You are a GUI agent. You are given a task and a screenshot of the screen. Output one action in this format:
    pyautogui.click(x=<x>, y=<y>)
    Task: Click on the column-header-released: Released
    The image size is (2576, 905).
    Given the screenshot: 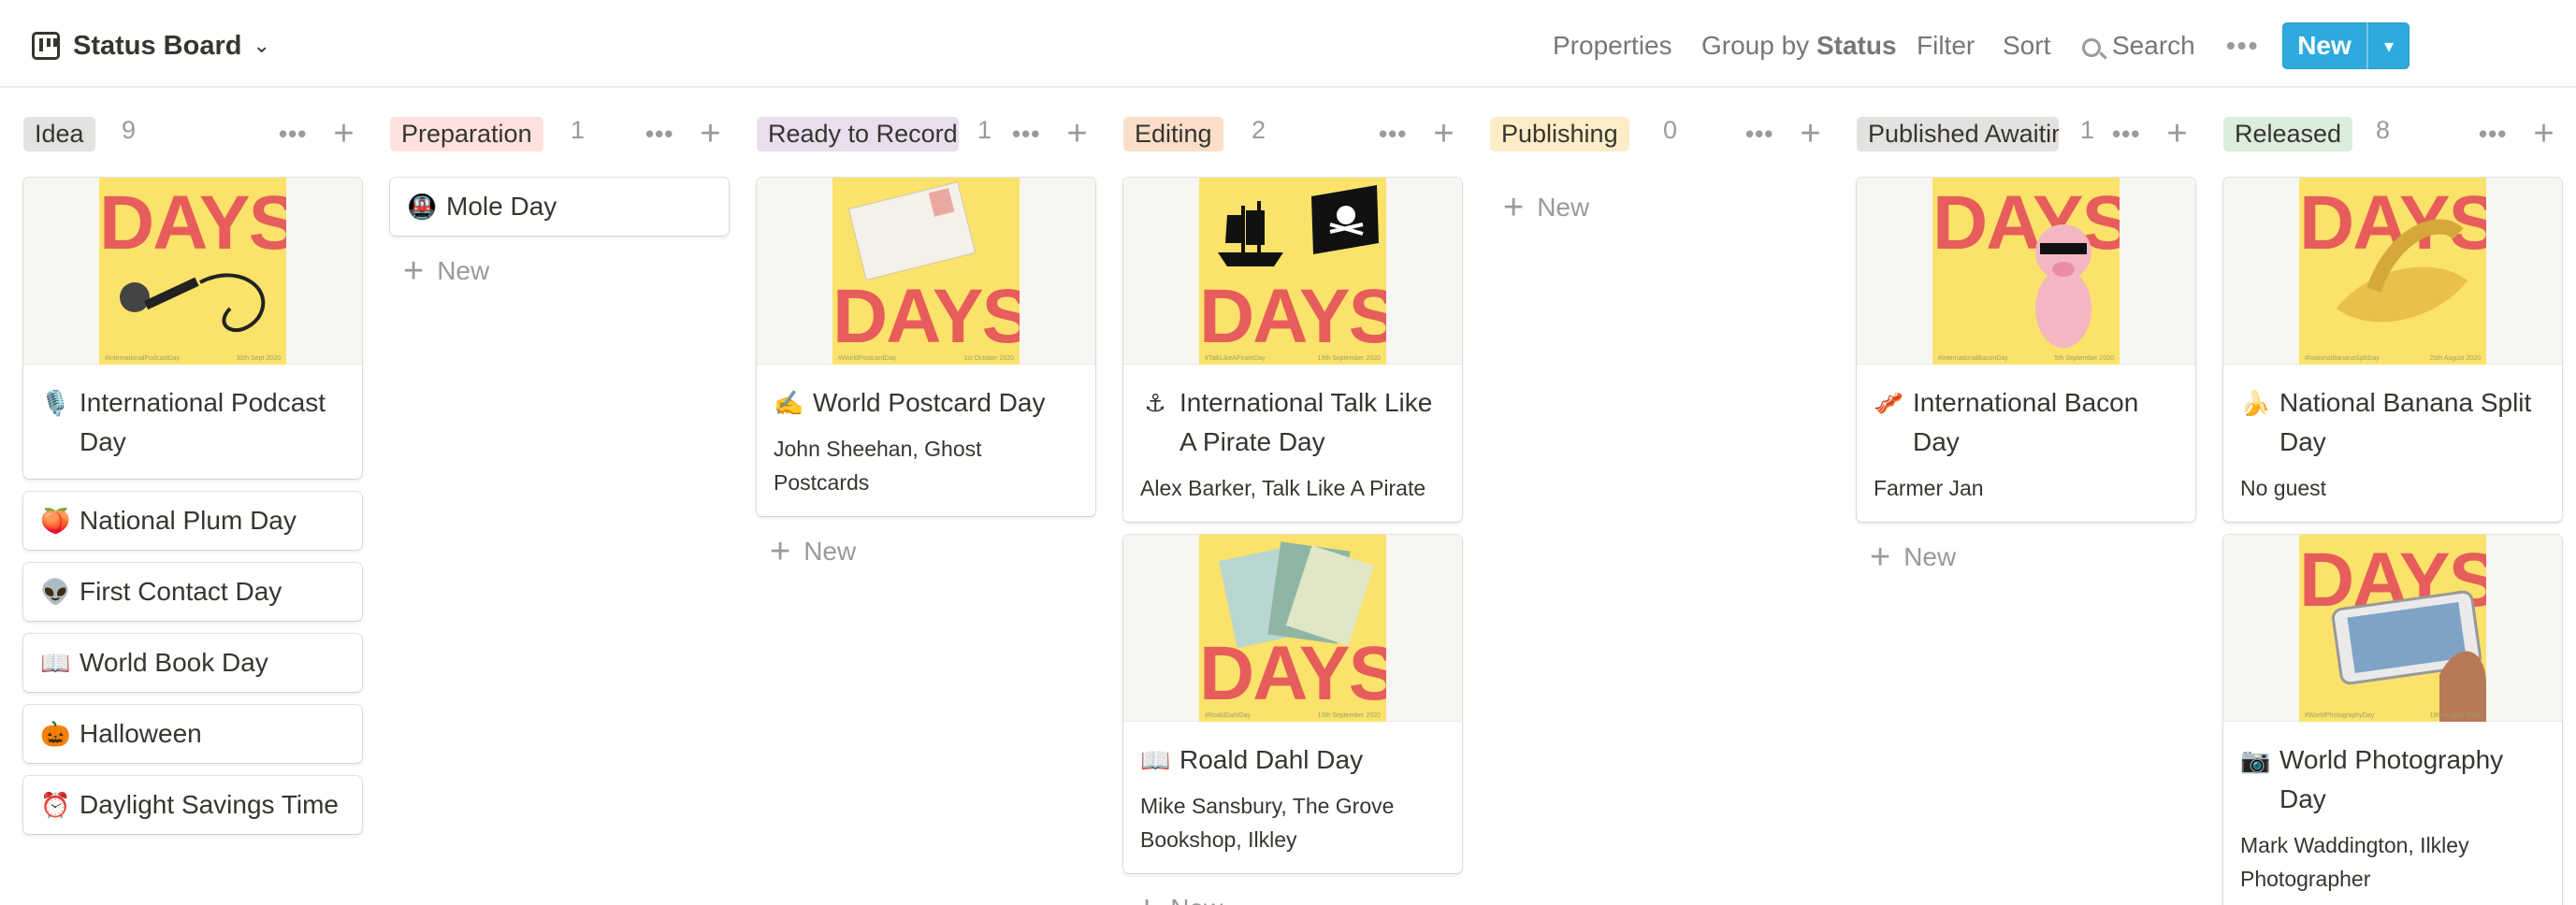 What is the action you would take?
    pyautogui.click(x=2288, y=133)
    